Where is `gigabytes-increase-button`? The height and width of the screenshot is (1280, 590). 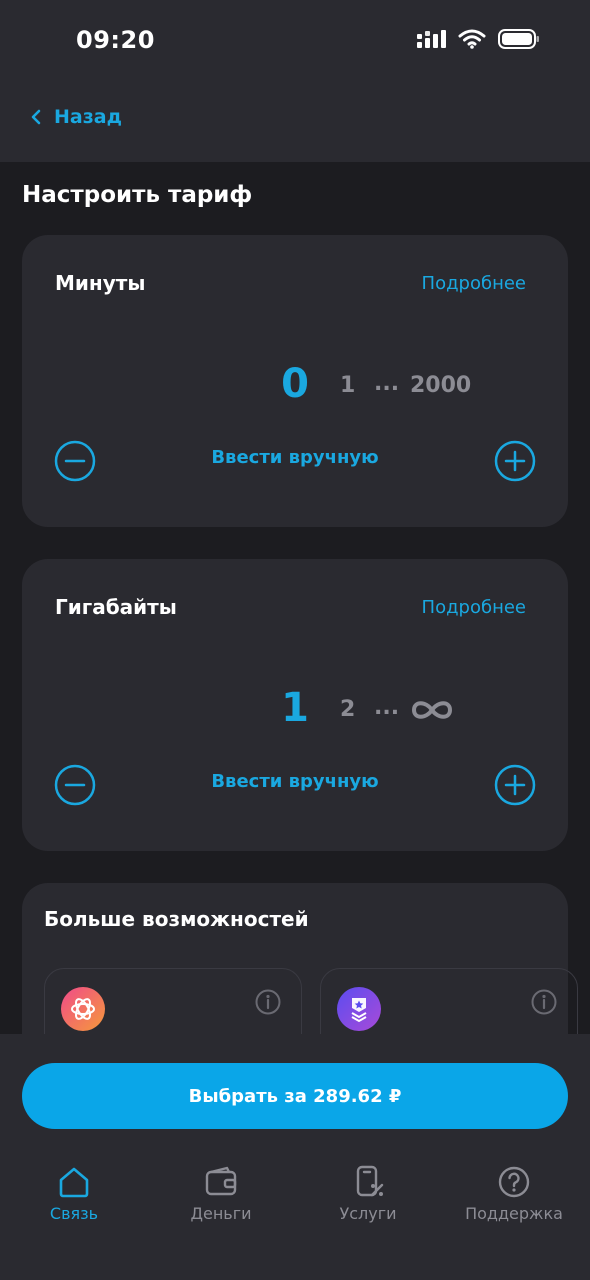 gigabytes-increase-button is located at coordinates (515, 785).